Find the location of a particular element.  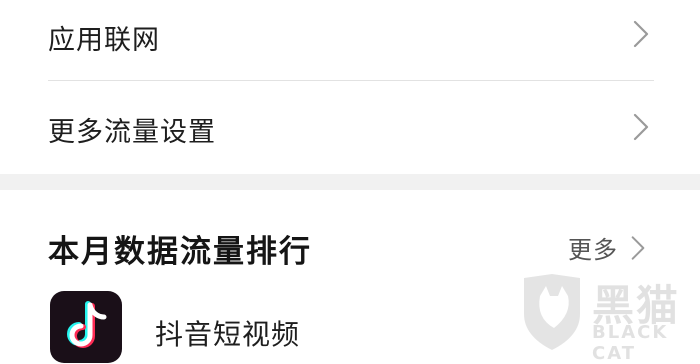

more-link: 更多 is located at coordinates (607, 247).